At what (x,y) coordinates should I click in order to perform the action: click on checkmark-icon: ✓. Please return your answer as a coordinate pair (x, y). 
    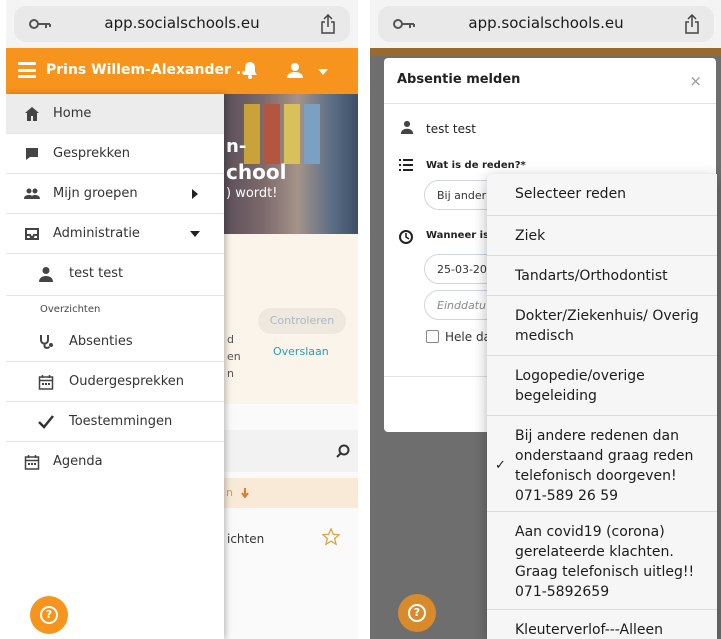
    Looking at the image, I should click on (500, 465).